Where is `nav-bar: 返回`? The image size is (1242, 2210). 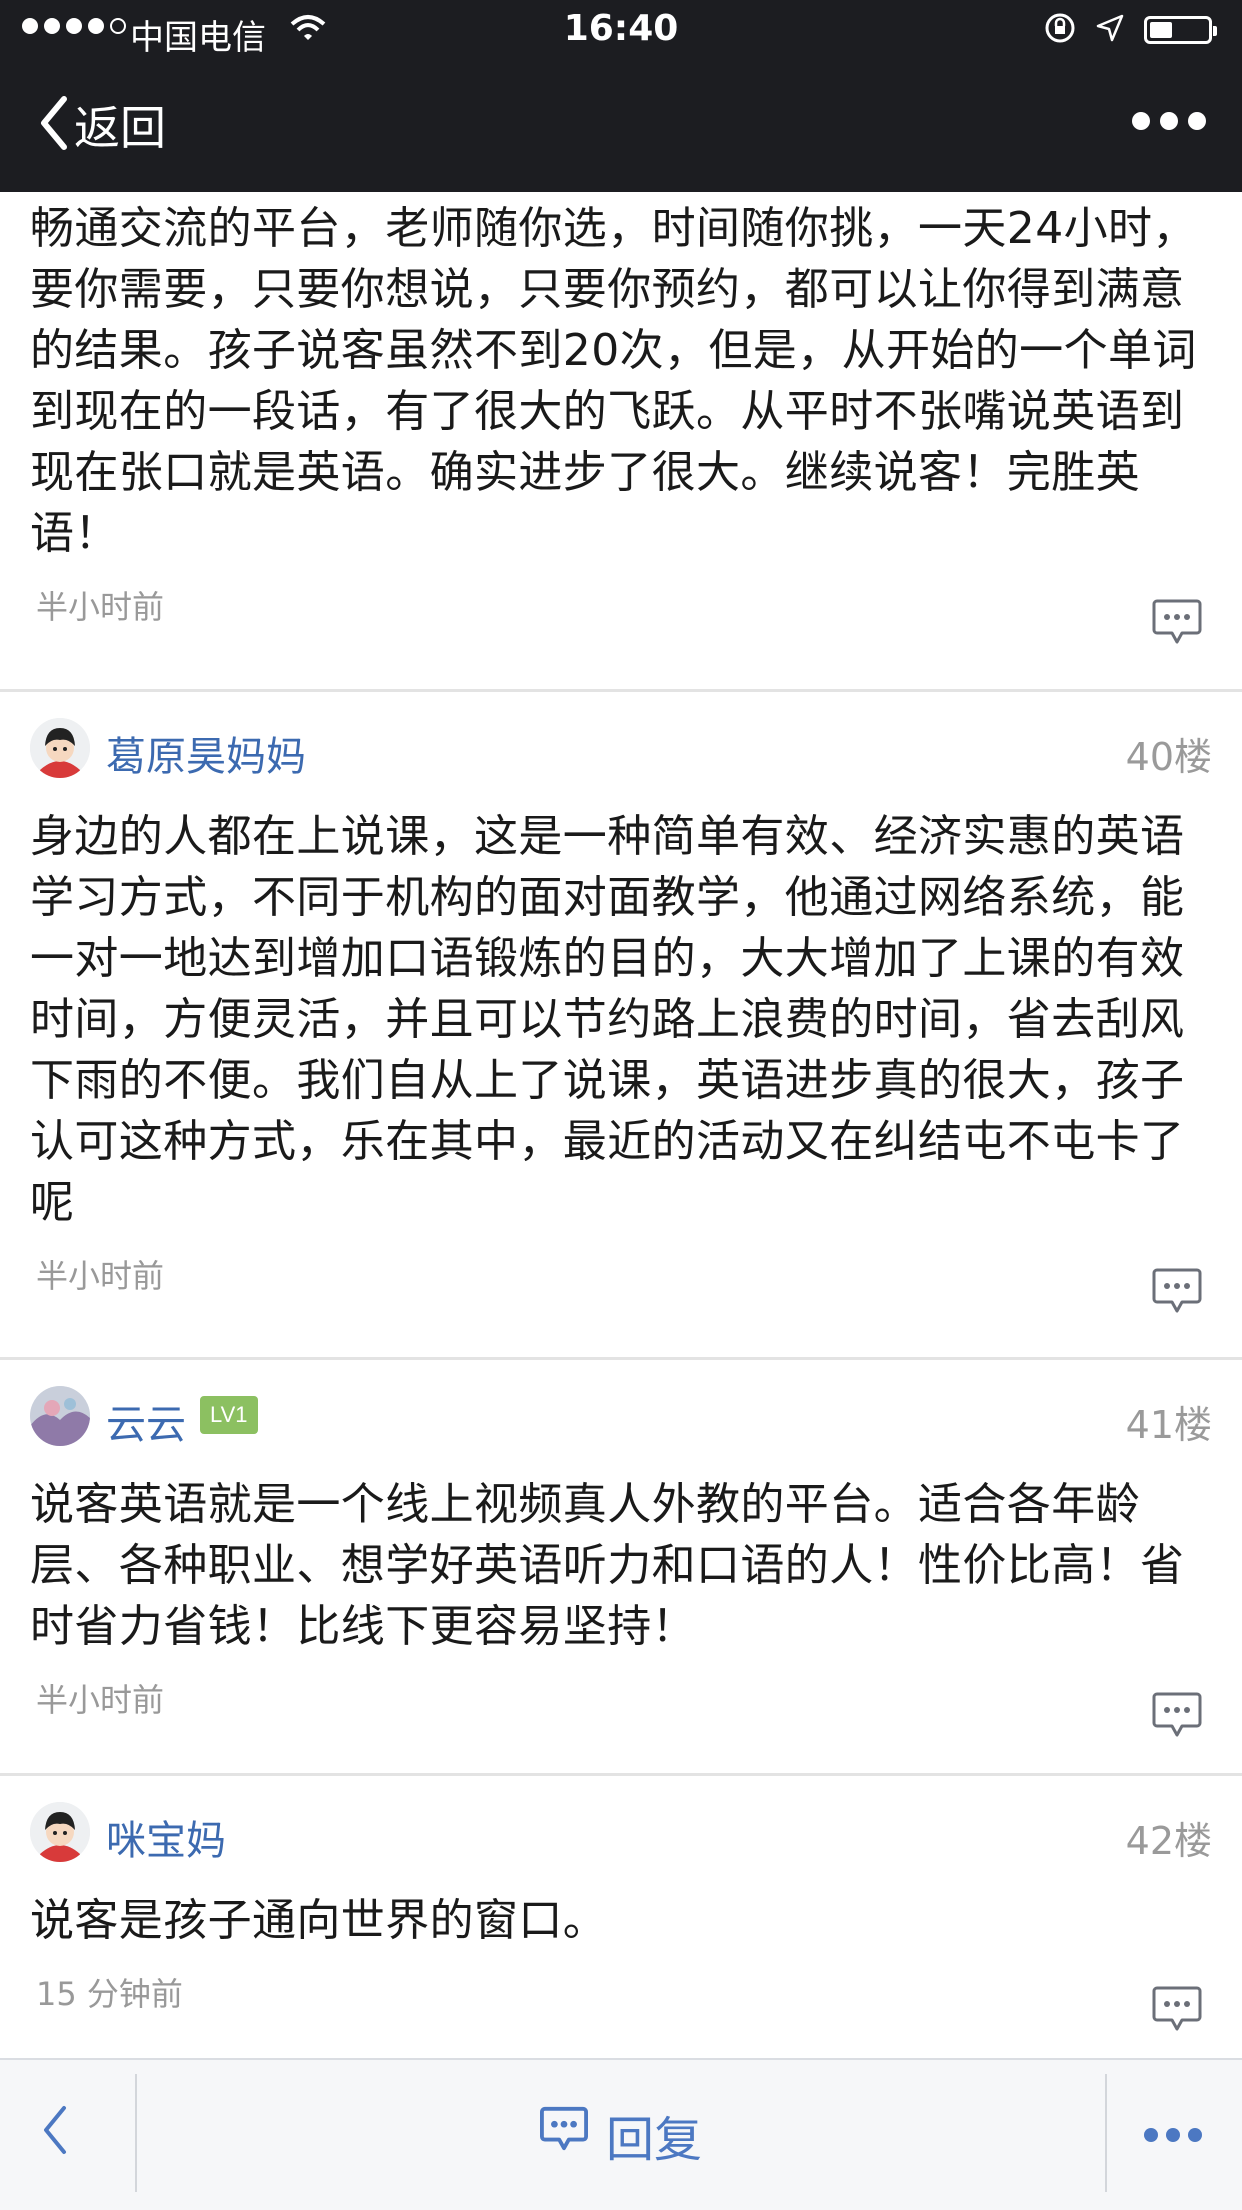
nav-bar: 返回 is located at coordinates (621, 127).